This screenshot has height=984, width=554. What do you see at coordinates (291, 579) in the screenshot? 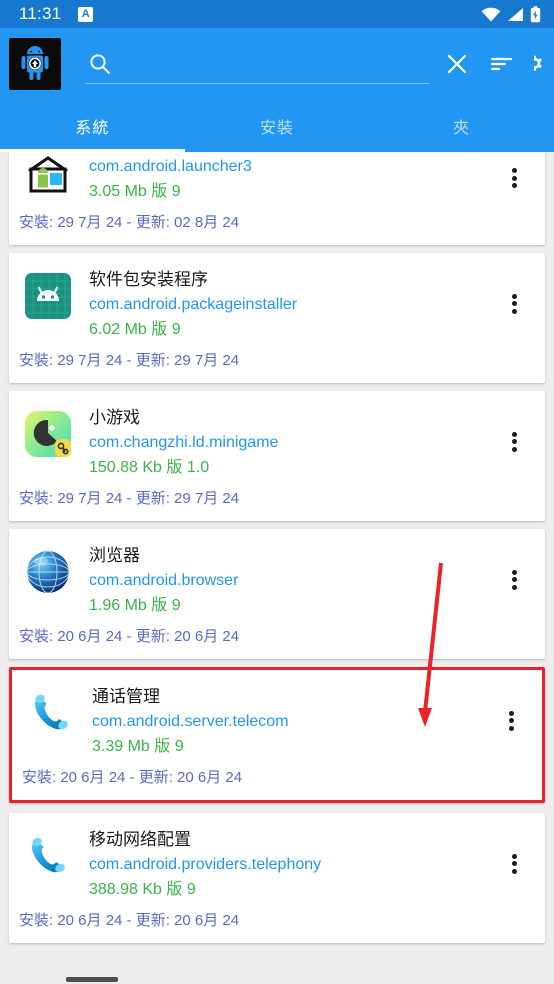
I see `app-info: 浏览器 com.android.browser 1.96 Mb 版 9` at bounding box center [291, 579].